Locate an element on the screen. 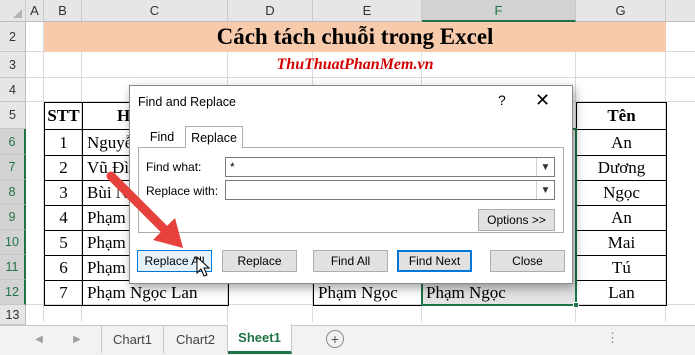 The height and width of the screenshot is (355, 695). cell-stt: 2 is located at coordinates (63, 168).